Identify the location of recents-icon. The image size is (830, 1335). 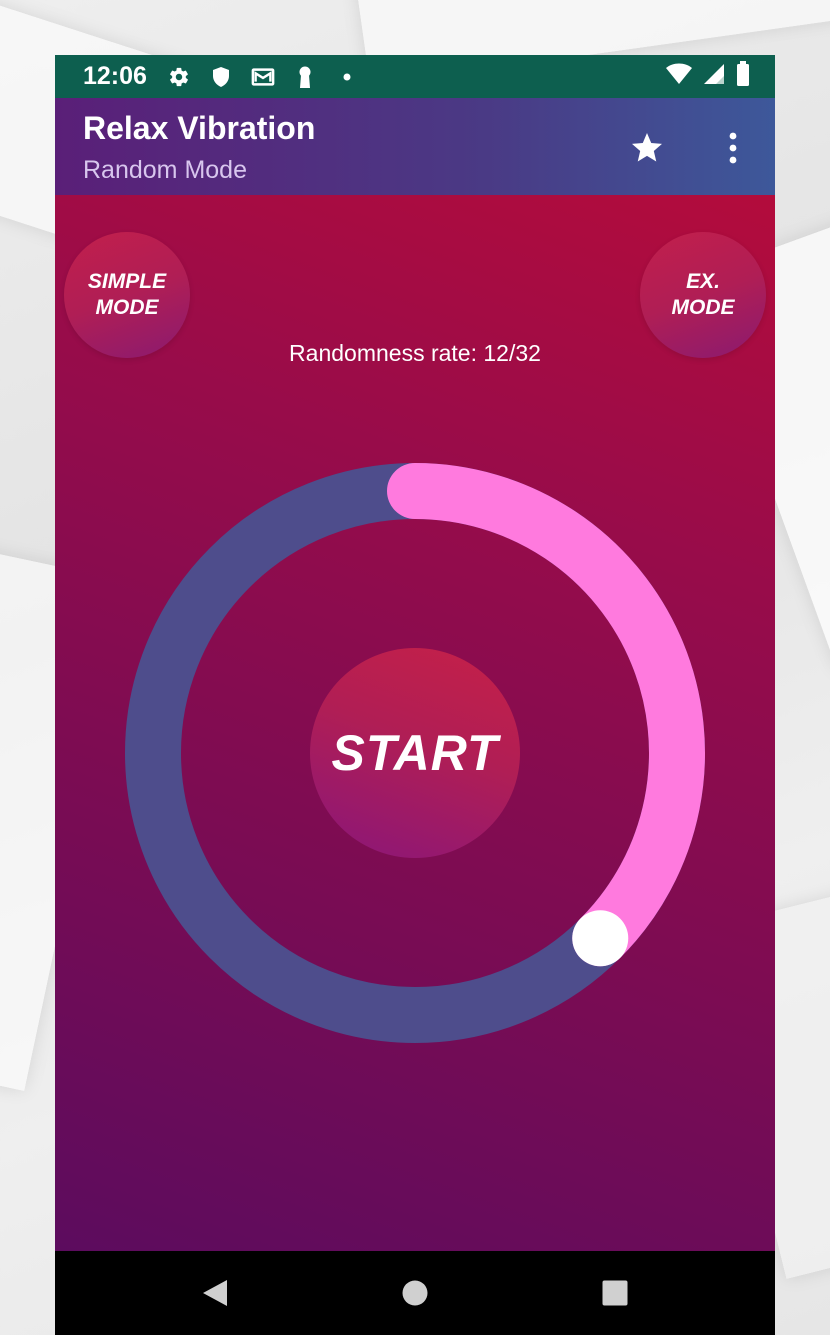
(615, 1293).